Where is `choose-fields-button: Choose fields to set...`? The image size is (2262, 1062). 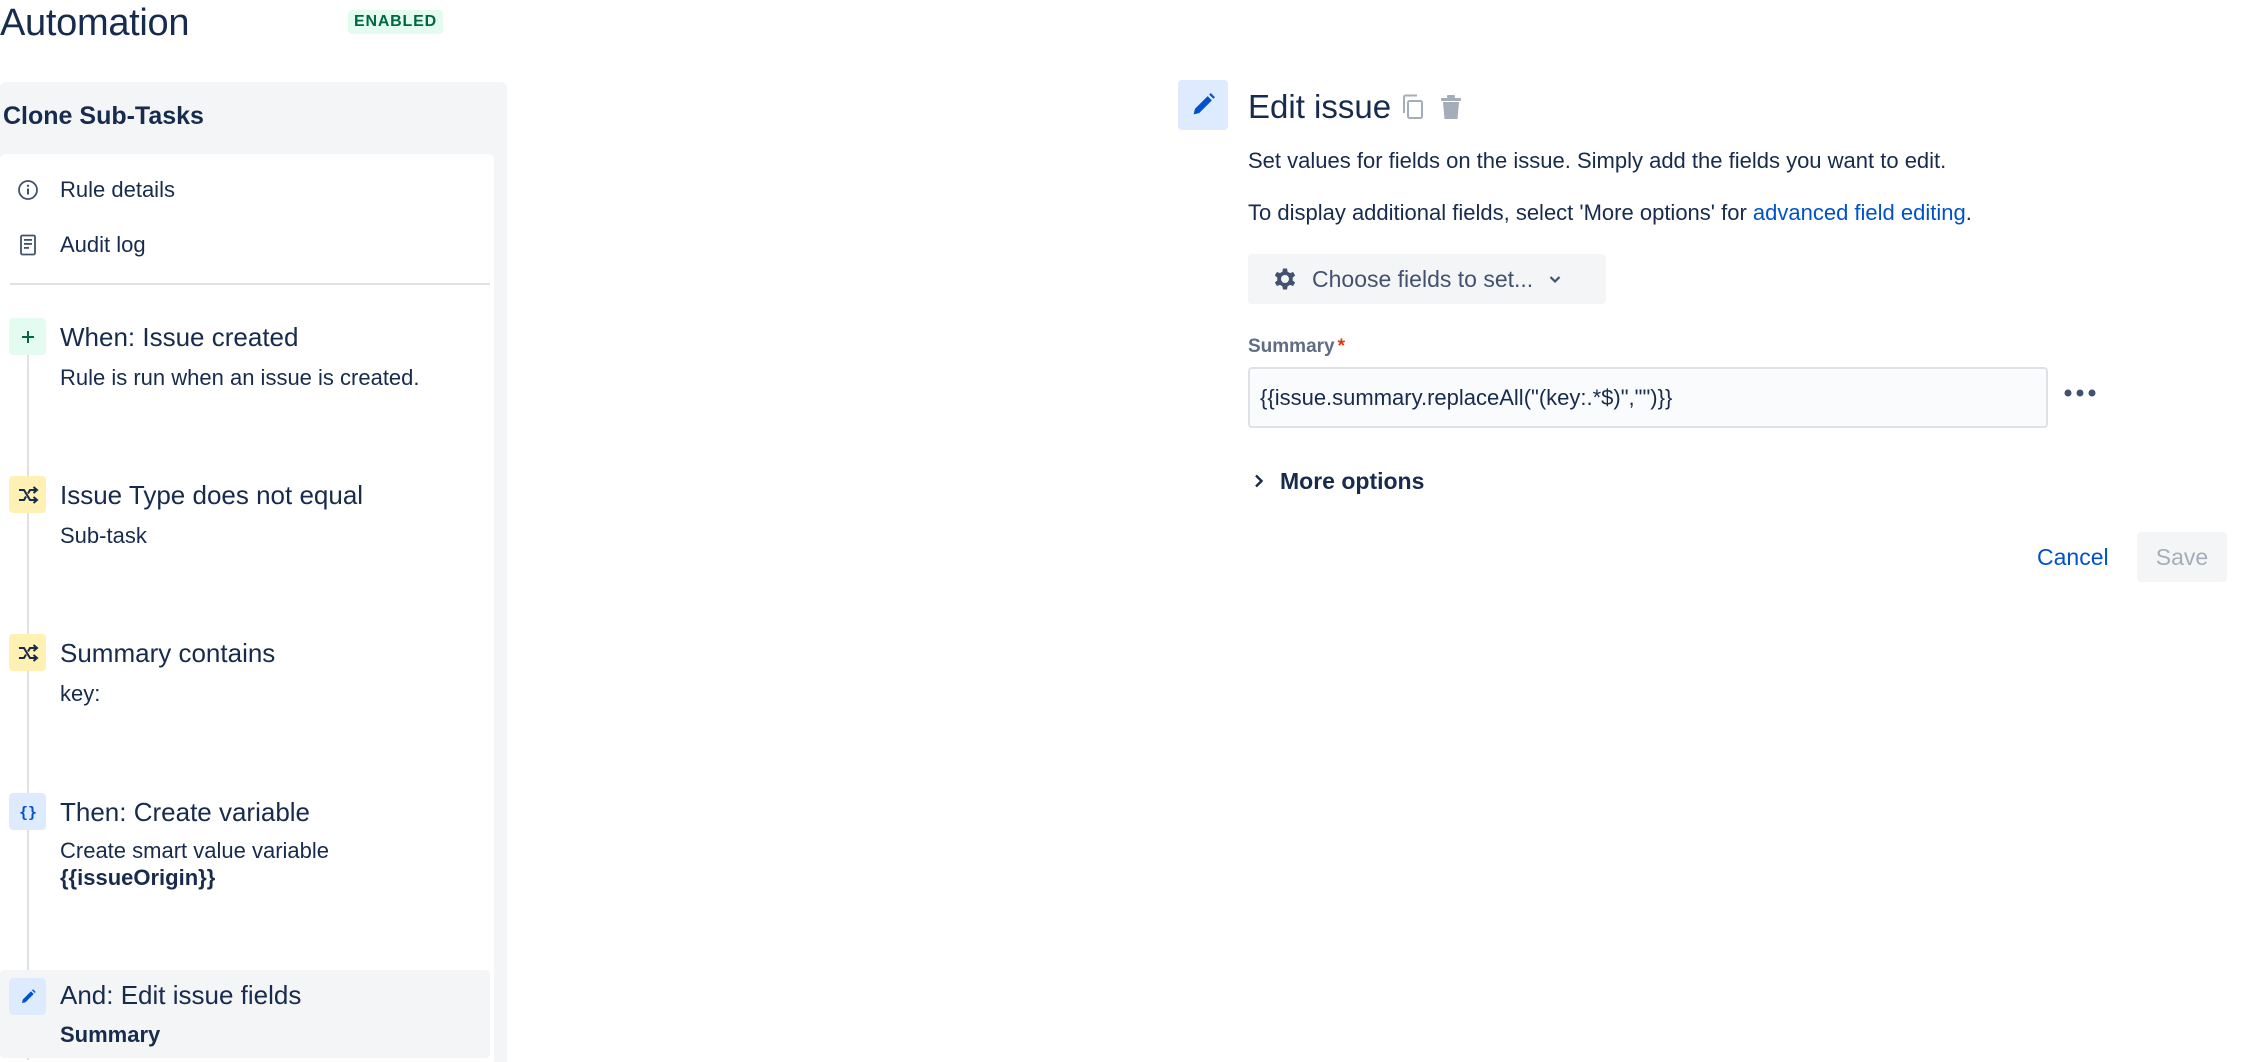
choose-fields-button: Choose fields to set... is located at coordinates (1427, 279).